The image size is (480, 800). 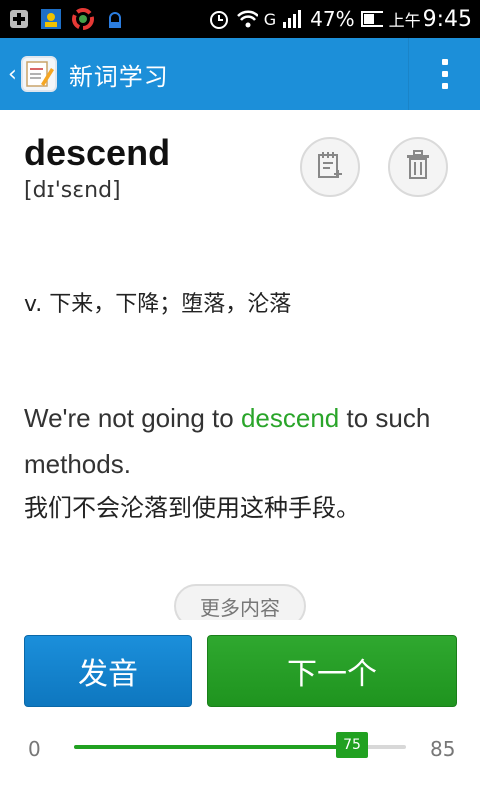 I want to click on progress-thumb: 75, so click(x=352, y=745).